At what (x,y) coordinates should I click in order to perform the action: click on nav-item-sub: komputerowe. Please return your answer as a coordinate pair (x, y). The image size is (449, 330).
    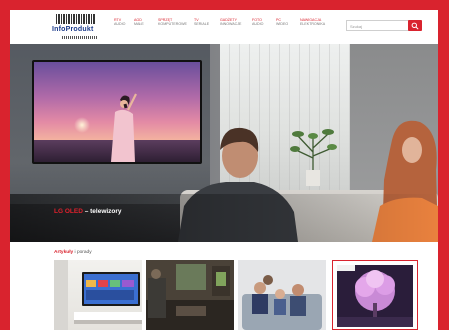
    Looking at the image, I should click on (172, 24).